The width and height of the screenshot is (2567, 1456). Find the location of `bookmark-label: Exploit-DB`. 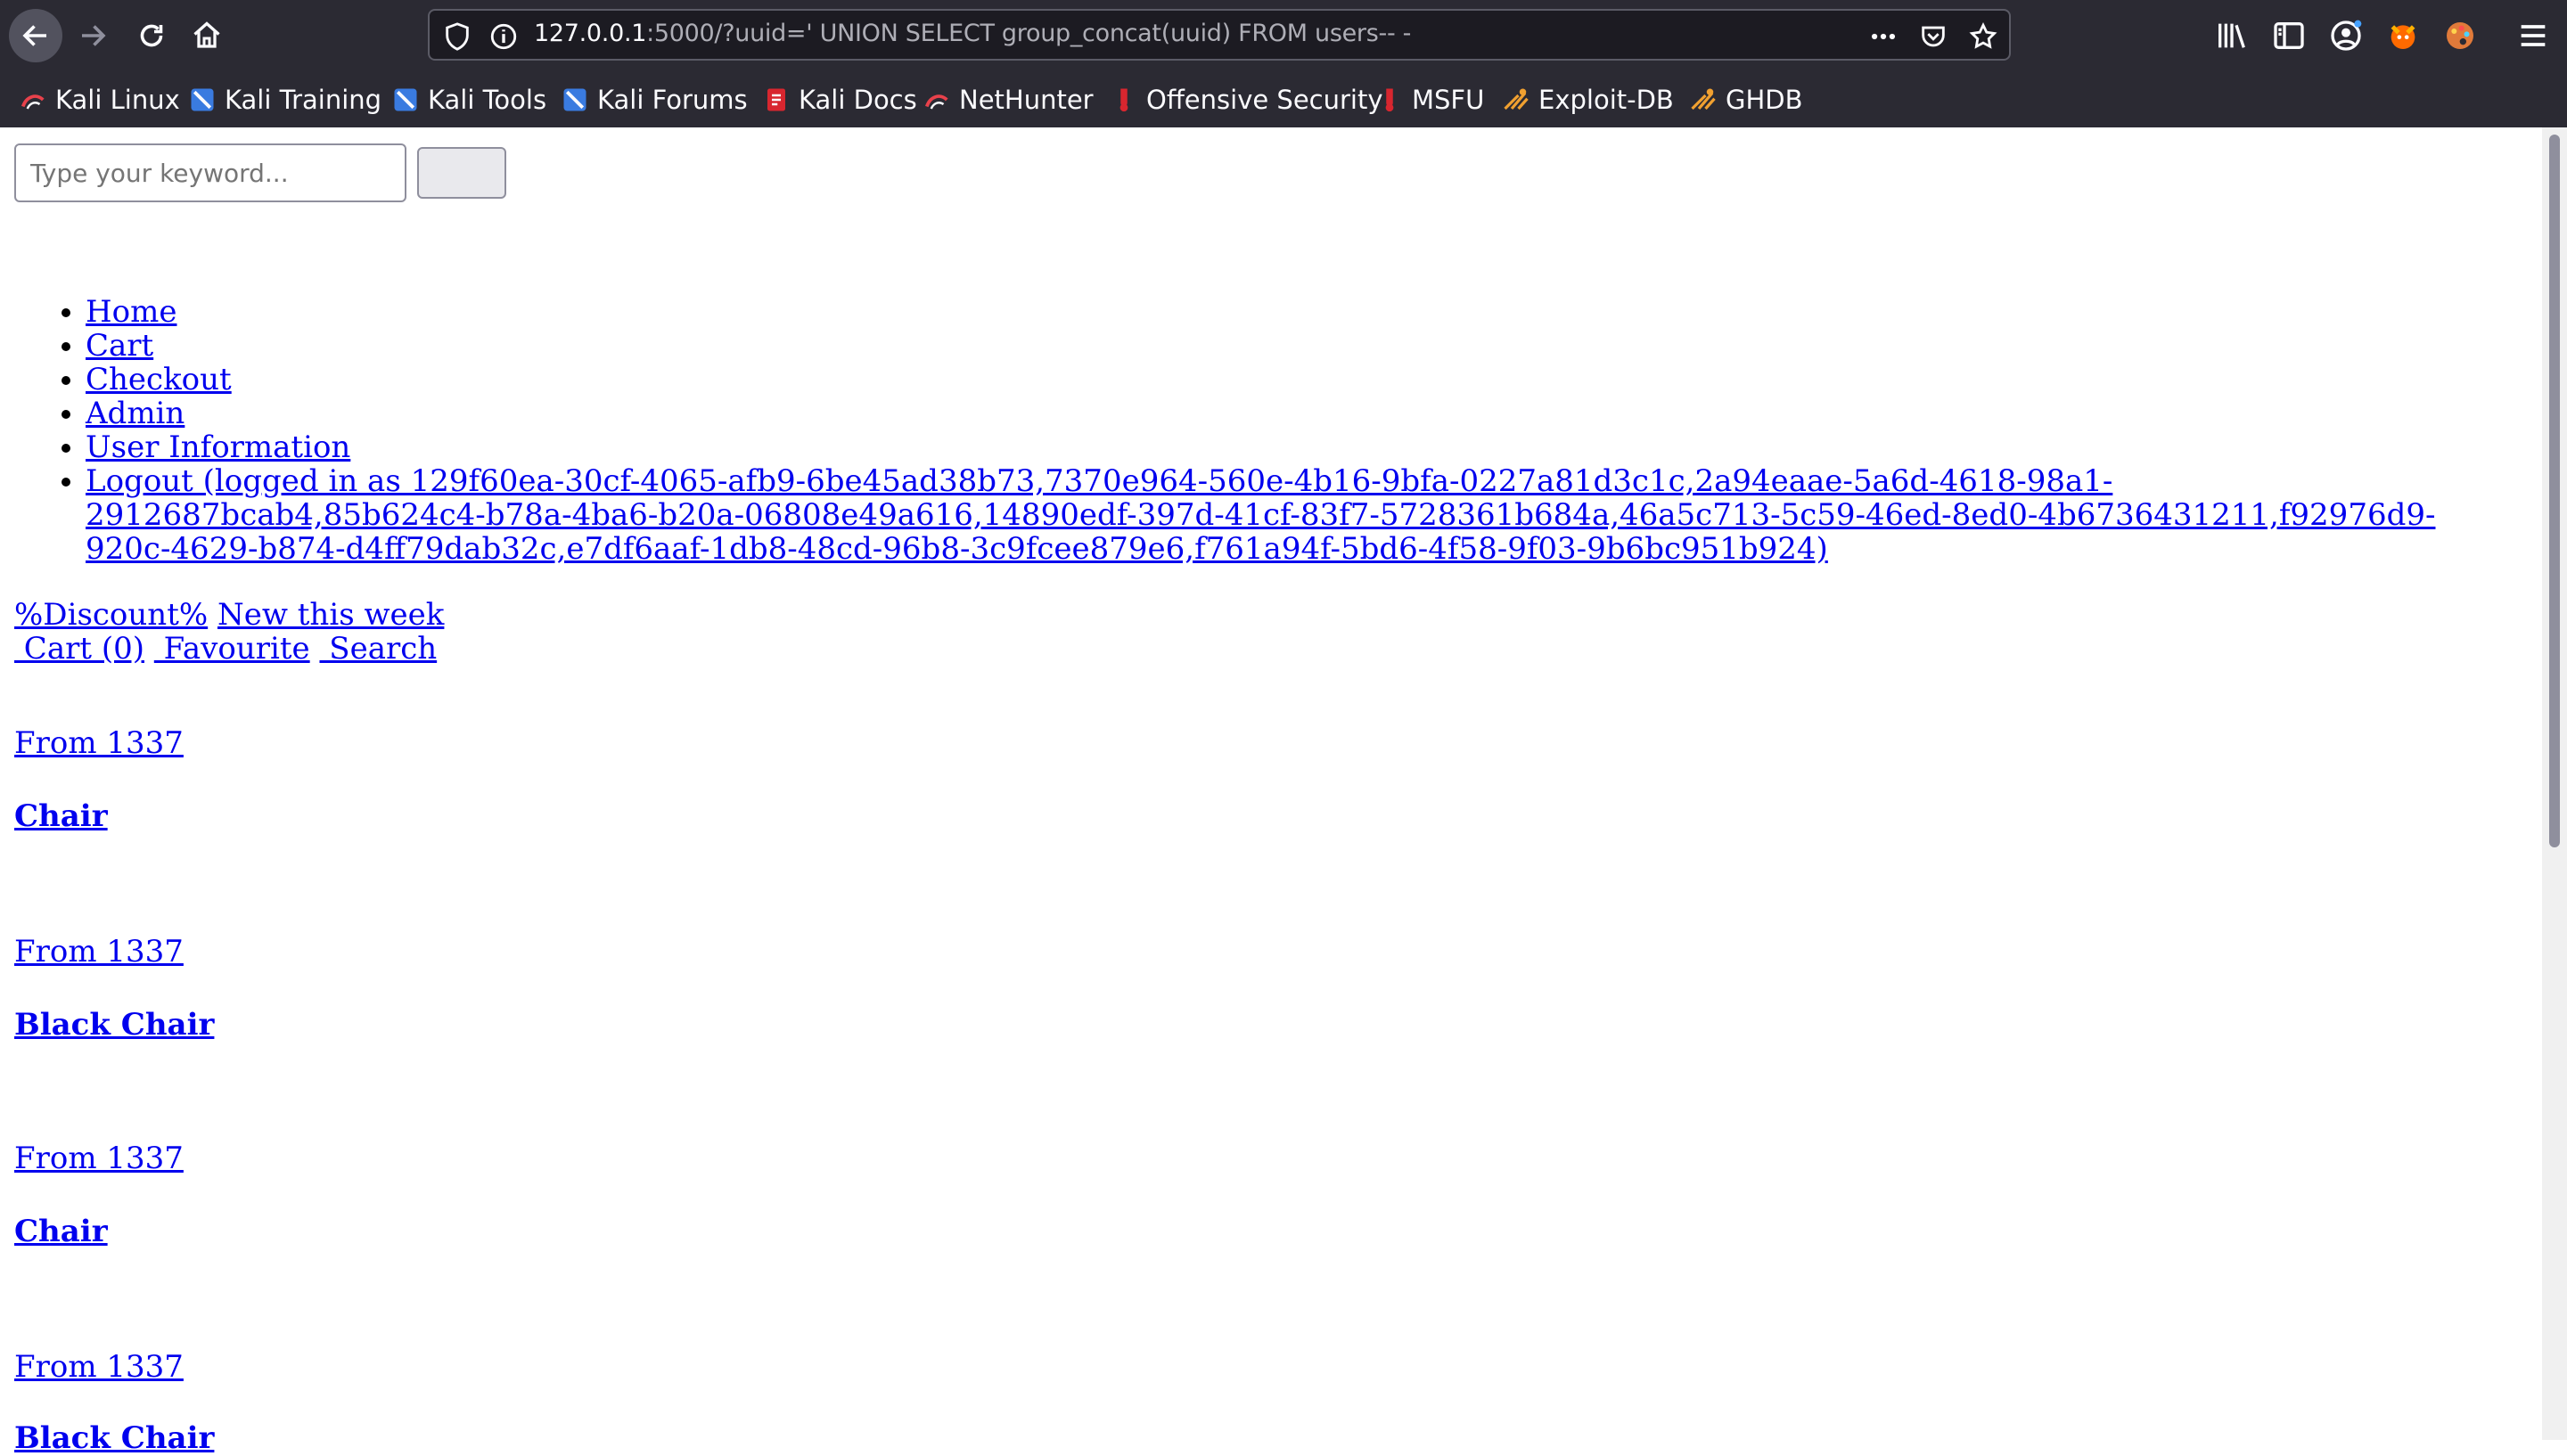

bookmark-label: Exploit-DB is located at coordinates (1606, 100).